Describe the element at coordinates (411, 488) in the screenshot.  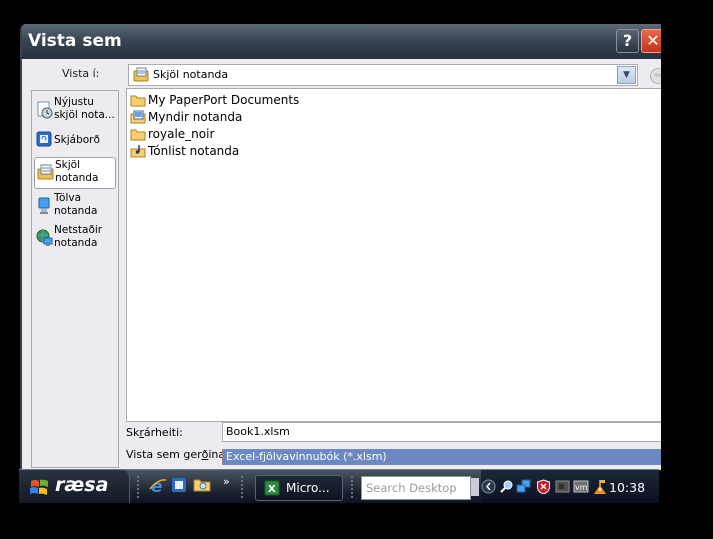
I see `search-placeholder: Search Desktop` at that location.